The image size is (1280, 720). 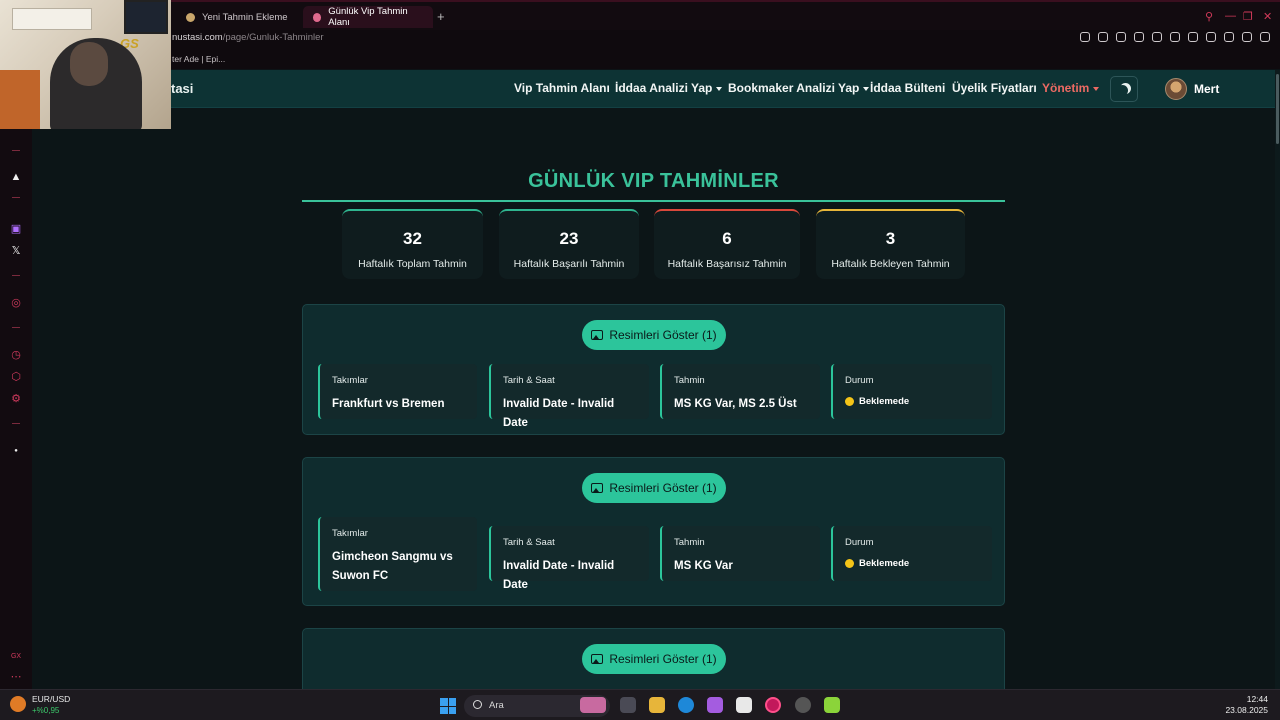 What do you see at coordinates (832, 705) in the screenshot?
I see `app-play-icon` at bounding box center [832, 705].